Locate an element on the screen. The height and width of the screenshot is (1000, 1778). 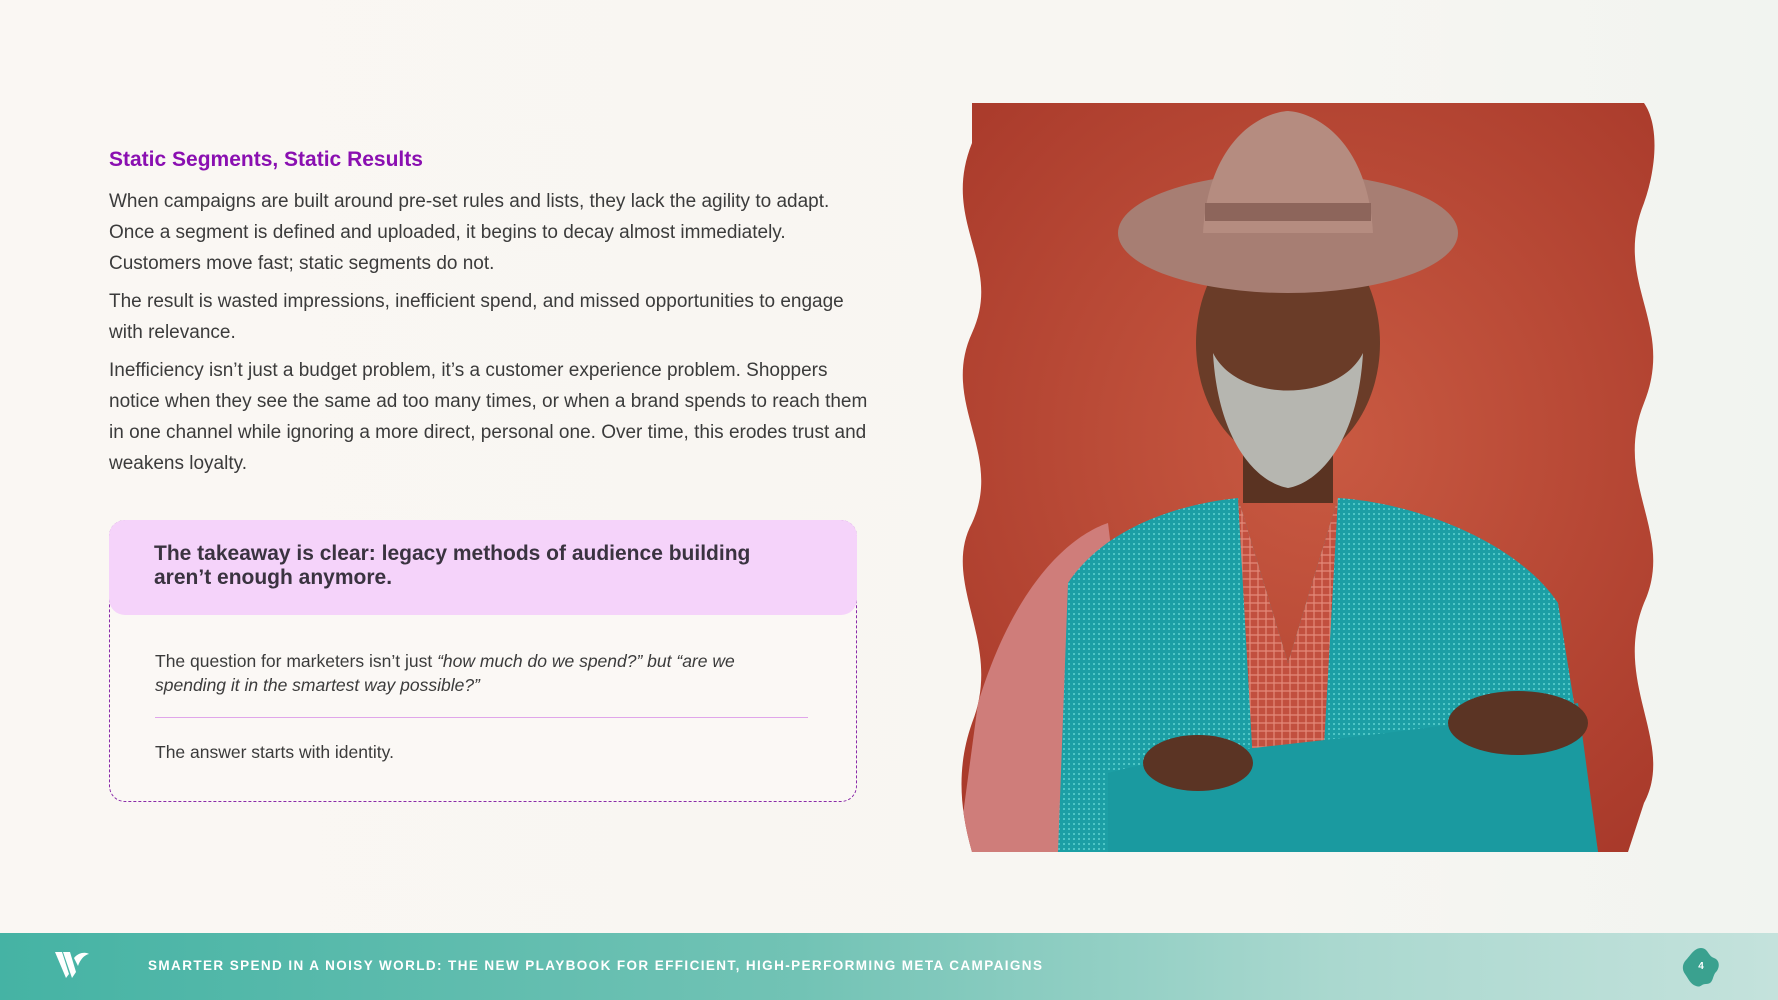
page-number: 4 is located at coordinates (1701, 966).